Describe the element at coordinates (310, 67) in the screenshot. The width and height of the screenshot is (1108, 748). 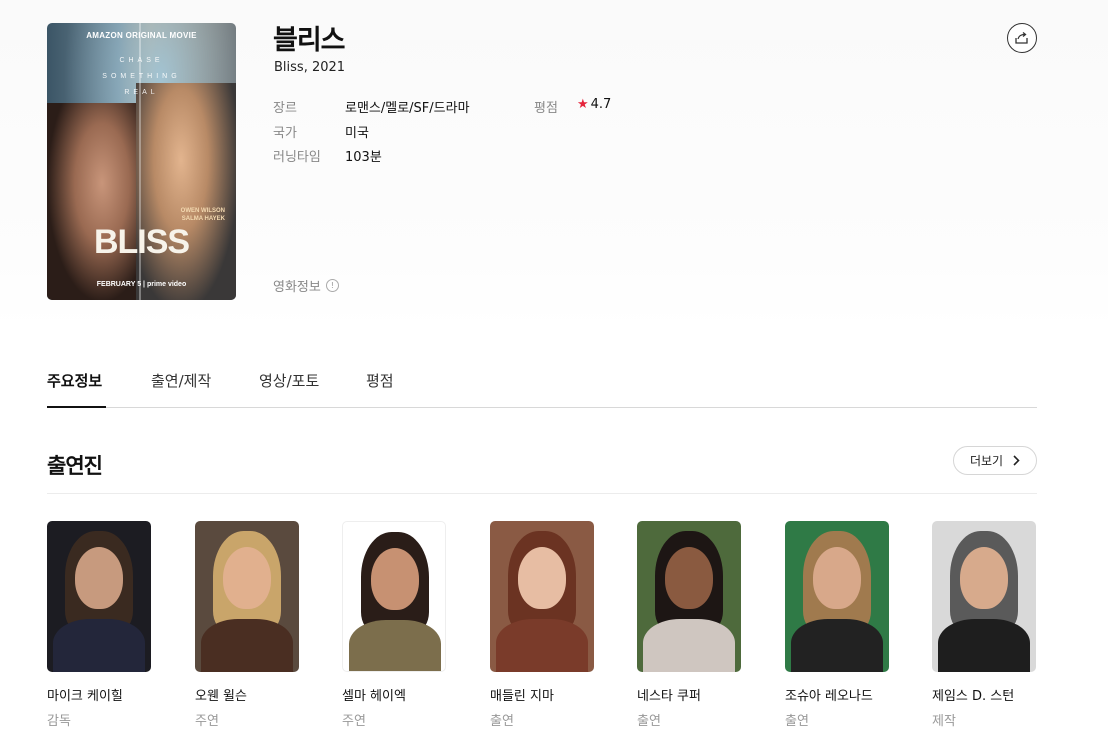
I see `movie-subtitle: Bliss, 2021` at that location.